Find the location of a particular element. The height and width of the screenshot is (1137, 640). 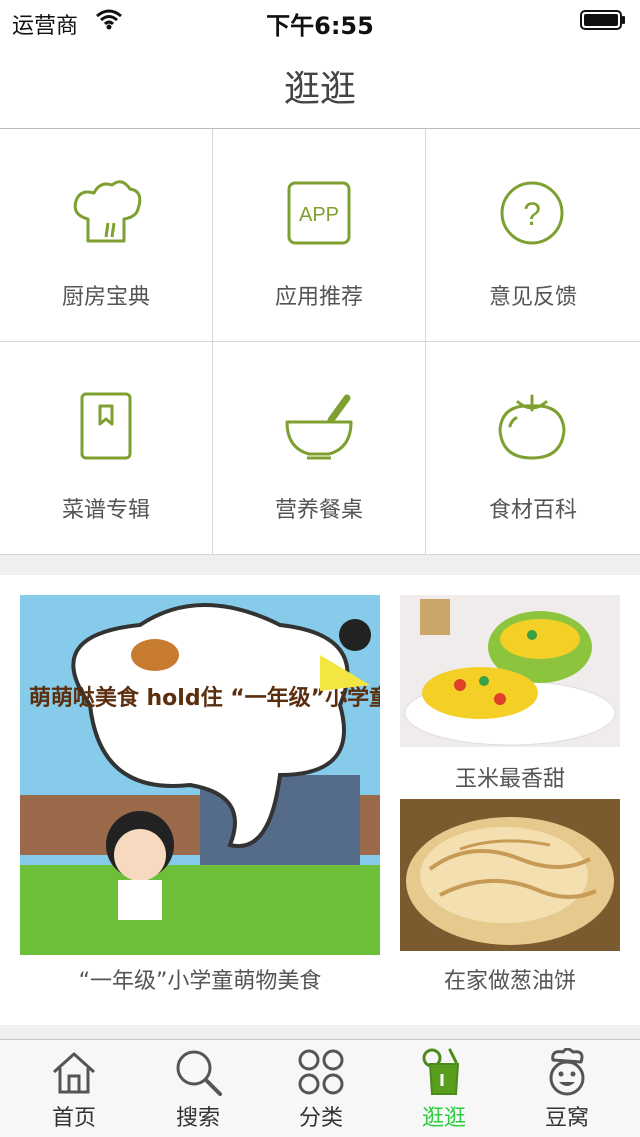

grid-item-ingredients-wiki: 食材百科 is located at coordinates (533, 448).